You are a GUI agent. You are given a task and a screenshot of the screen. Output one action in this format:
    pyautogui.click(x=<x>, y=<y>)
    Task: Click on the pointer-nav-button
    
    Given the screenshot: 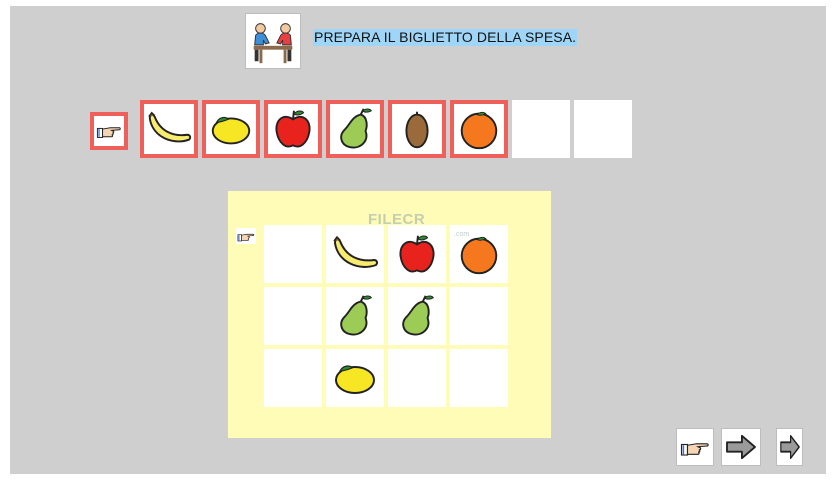 What is the action you would take?
    pyautogui.click(x=695, y=447)
    